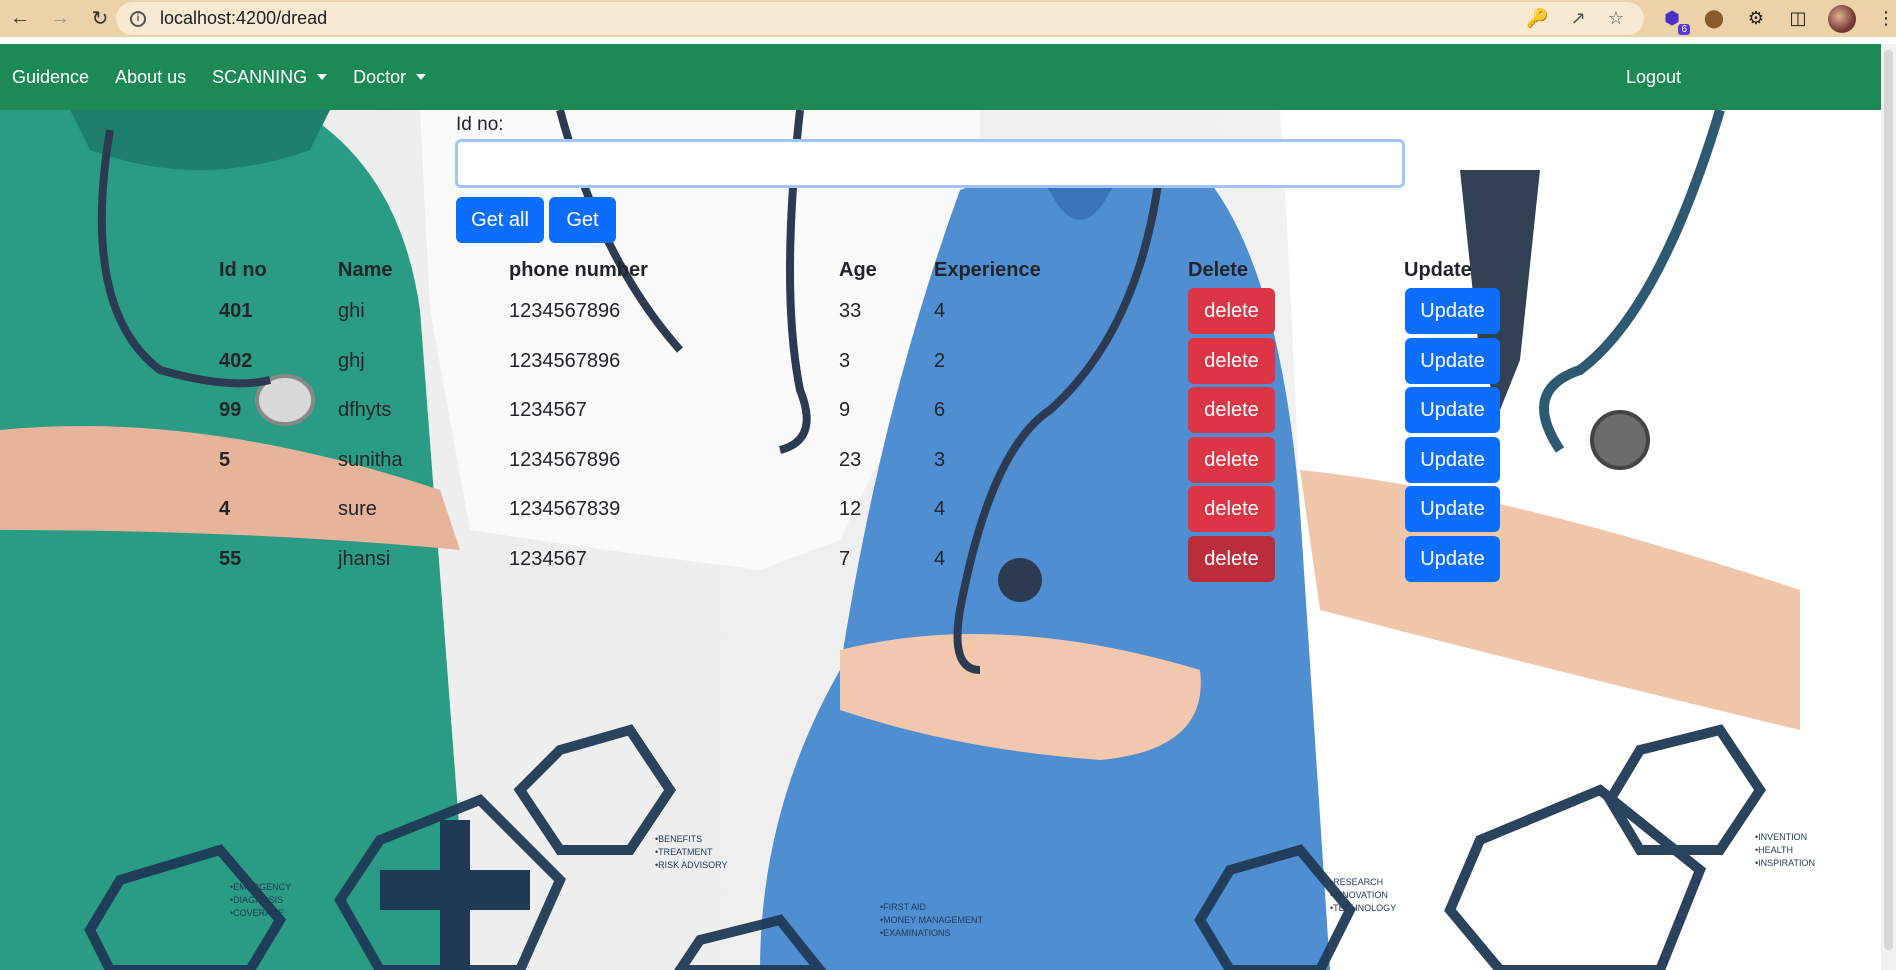 Image resolution: width=1896 pixels, height=970 pixels. I want to click on svg-text: •TREATMENT, so click(684, 852).